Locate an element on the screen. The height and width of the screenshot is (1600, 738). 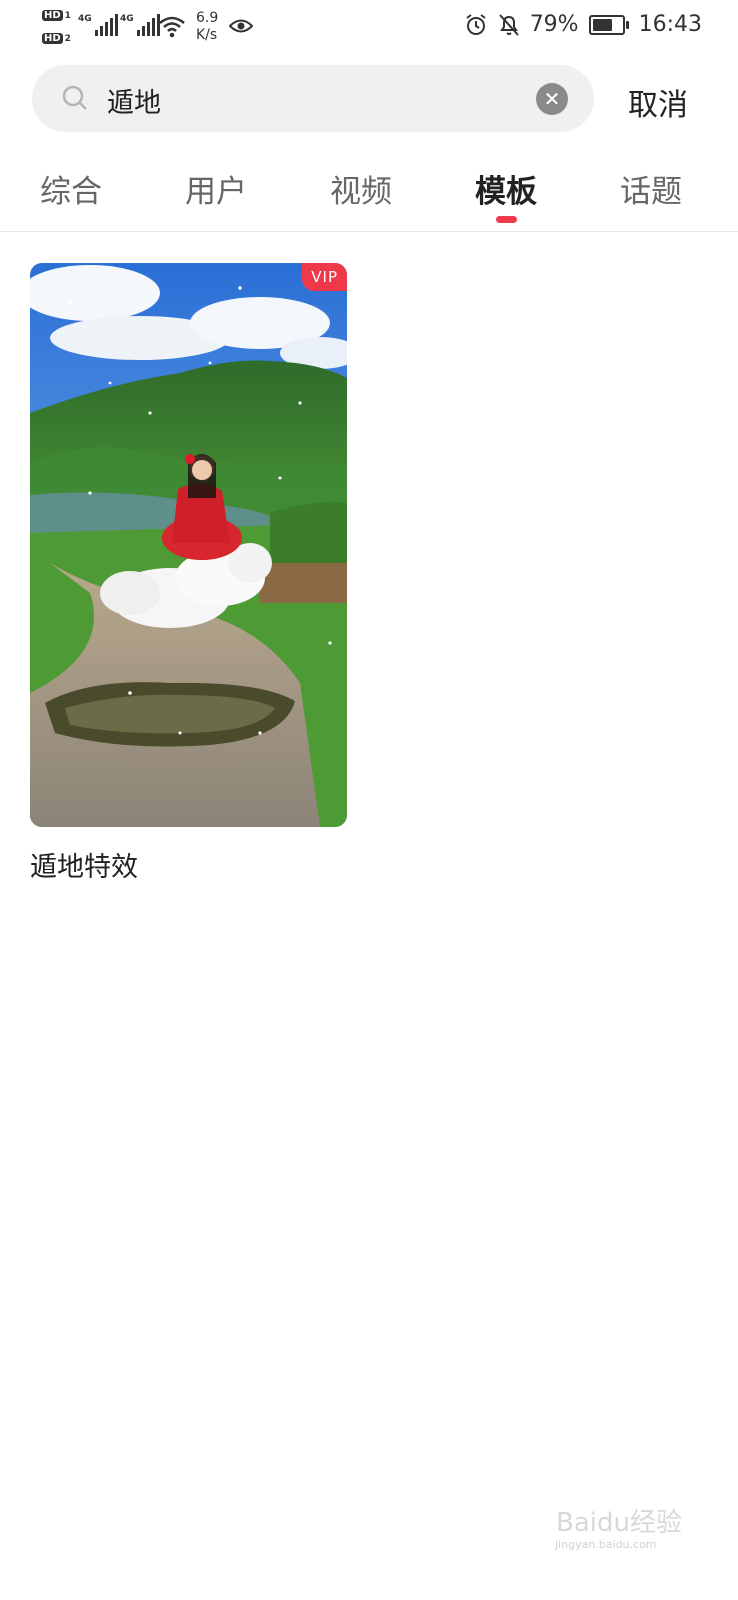
signal-icon-2: 4G is located at coordinates (140, 25).